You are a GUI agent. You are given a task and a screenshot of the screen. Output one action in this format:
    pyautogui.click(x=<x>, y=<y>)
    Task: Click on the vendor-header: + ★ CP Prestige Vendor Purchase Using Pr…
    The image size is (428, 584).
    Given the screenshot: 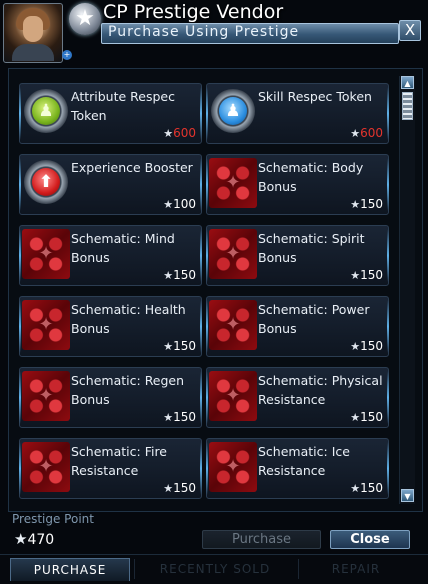 What is the action you would take?
    pyautogui.click(x=214, y=31)
    